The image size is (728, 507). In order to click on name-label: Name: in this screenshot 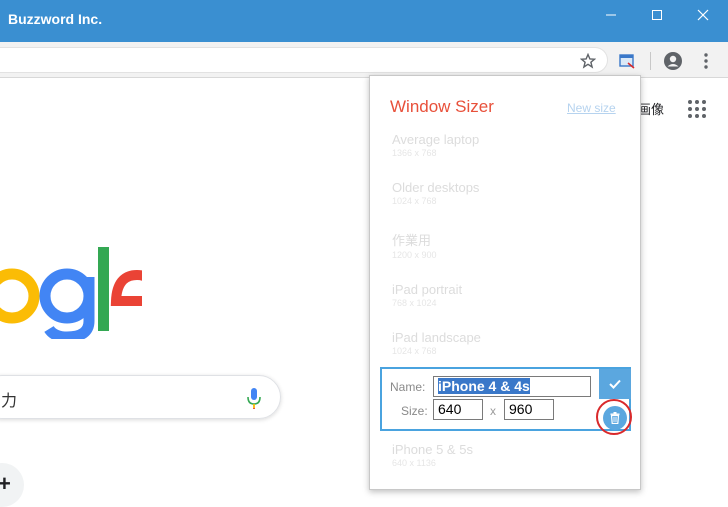, I will do `click(408, 387)`.